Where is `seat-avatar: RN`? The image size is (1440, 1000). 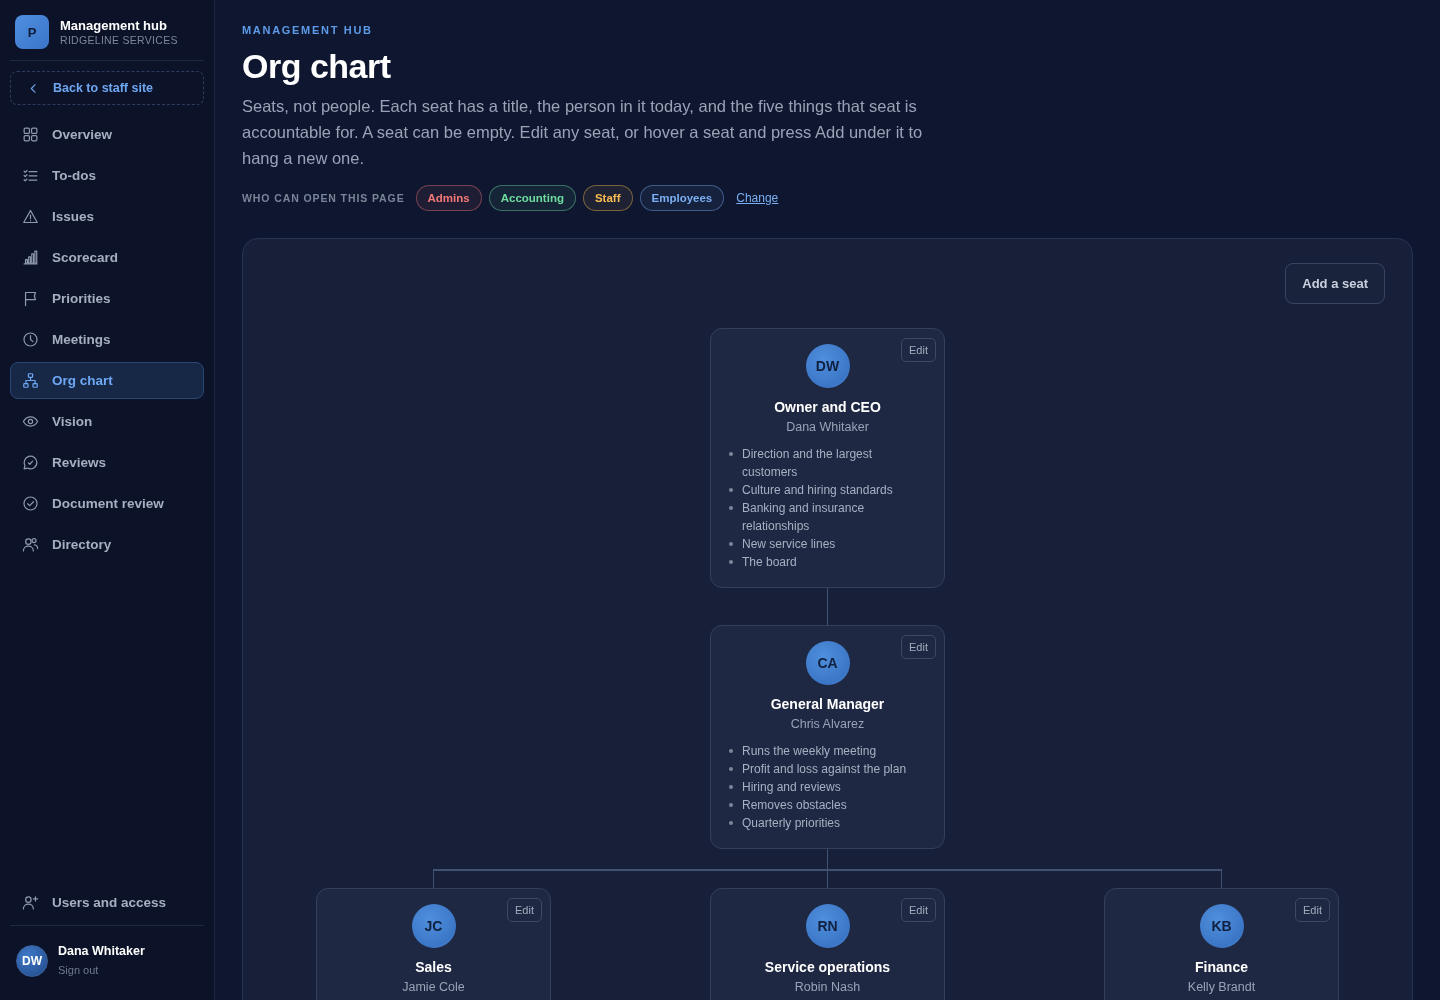 seat-avatar: RN is located at coordinates (827, 925).